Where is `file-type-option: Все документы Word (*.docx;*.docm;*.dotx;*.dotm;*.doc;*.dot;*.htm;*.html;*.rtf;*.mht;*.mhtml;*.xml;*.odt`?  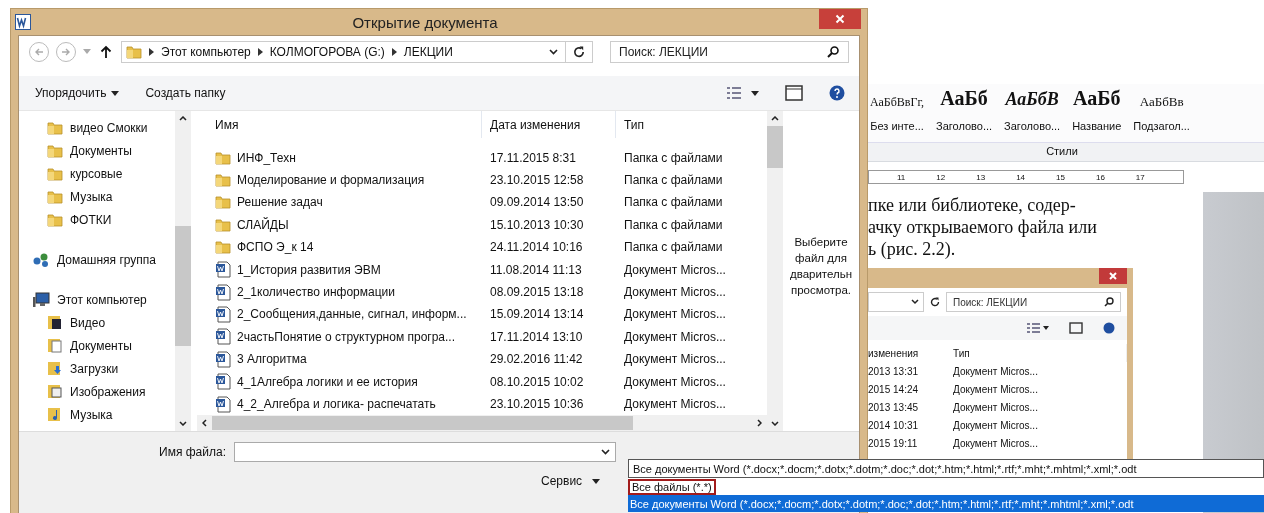 file-type-option: Все документы Word (*.docx;*.docm;*.dotx;*.dotm;*.doc;*.dot;*.htm;*.html;*.rtf;*.mht;*.mhtml;*.xml;*.odt is located at coordinates (946, 503).